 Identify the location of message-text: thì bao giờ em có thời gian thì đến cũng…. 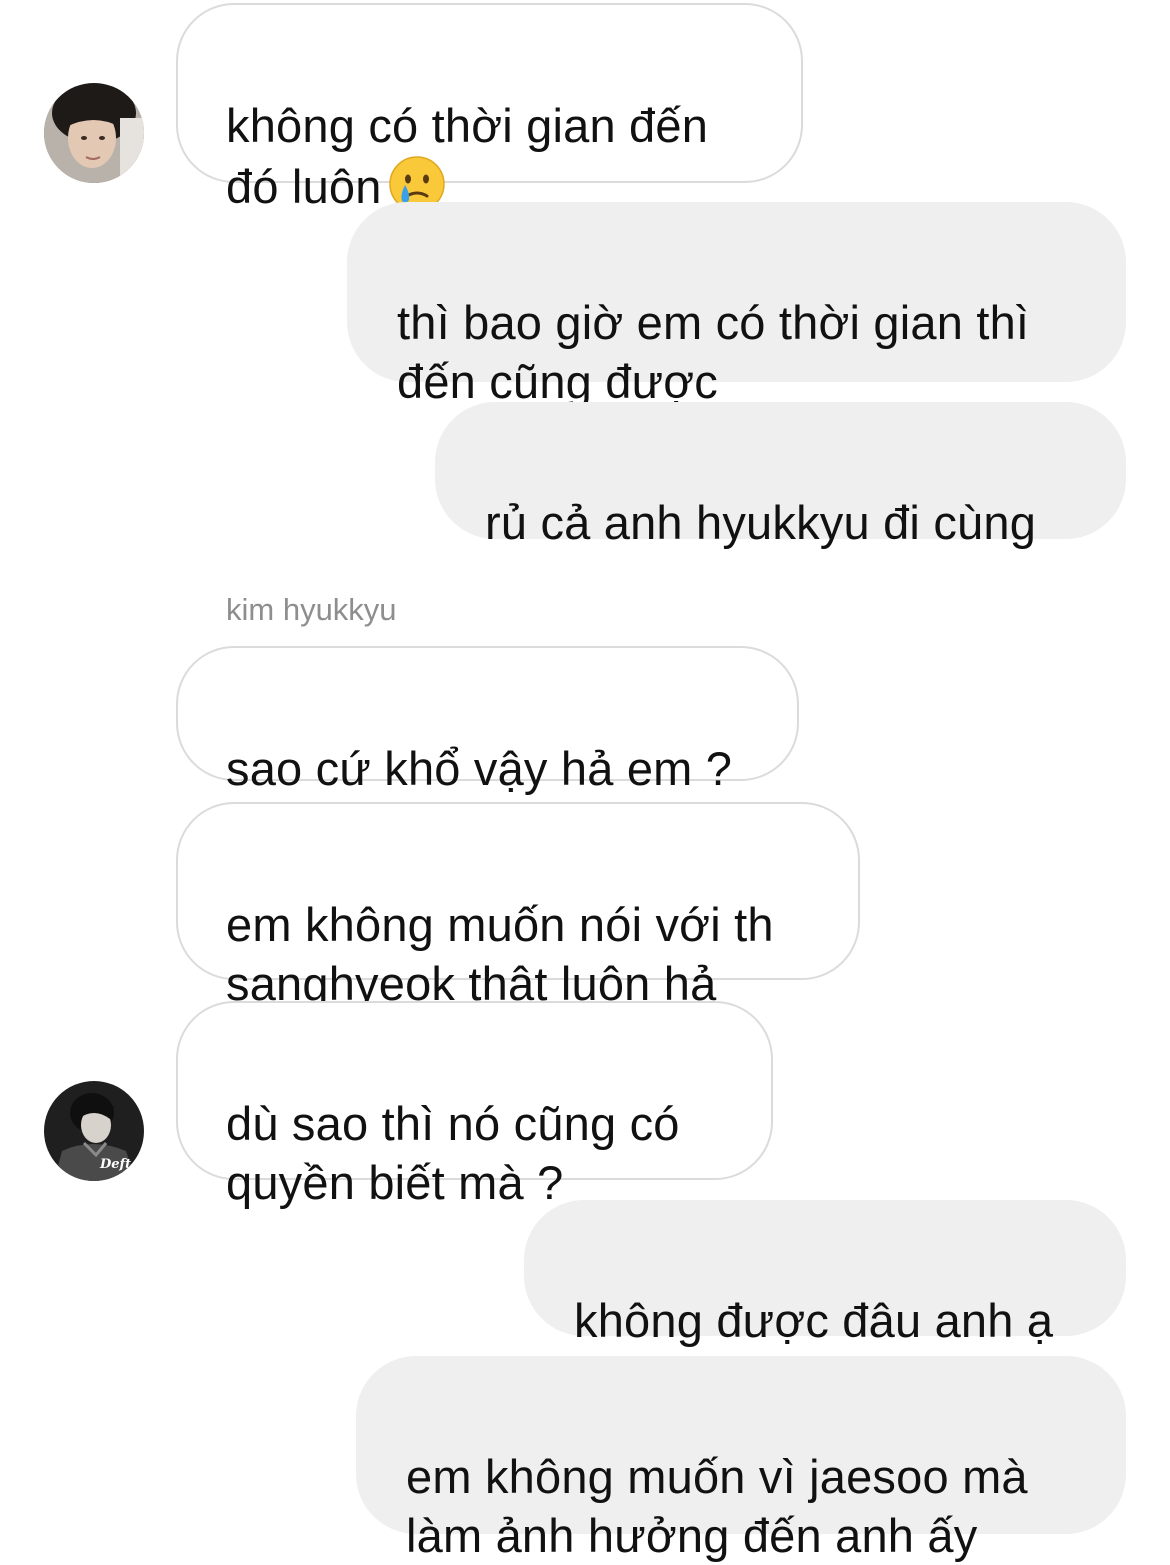
(713, 352).